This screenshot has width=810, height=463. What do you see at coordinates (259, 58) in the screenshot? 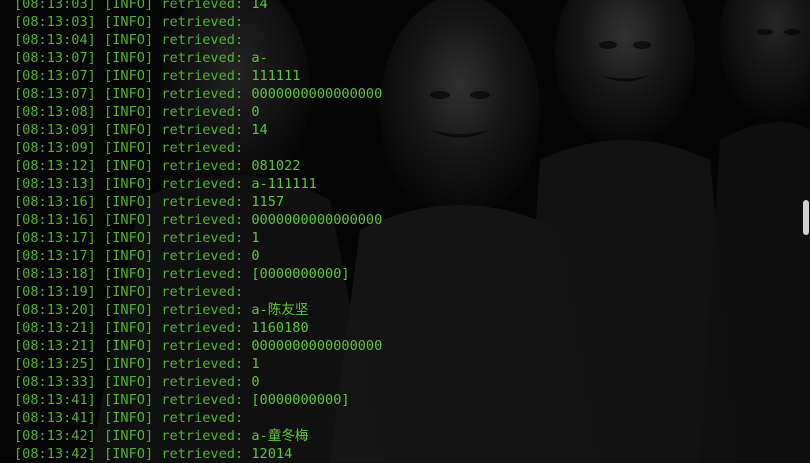
I see `log-value: a-` at bounding box center [259, 58].